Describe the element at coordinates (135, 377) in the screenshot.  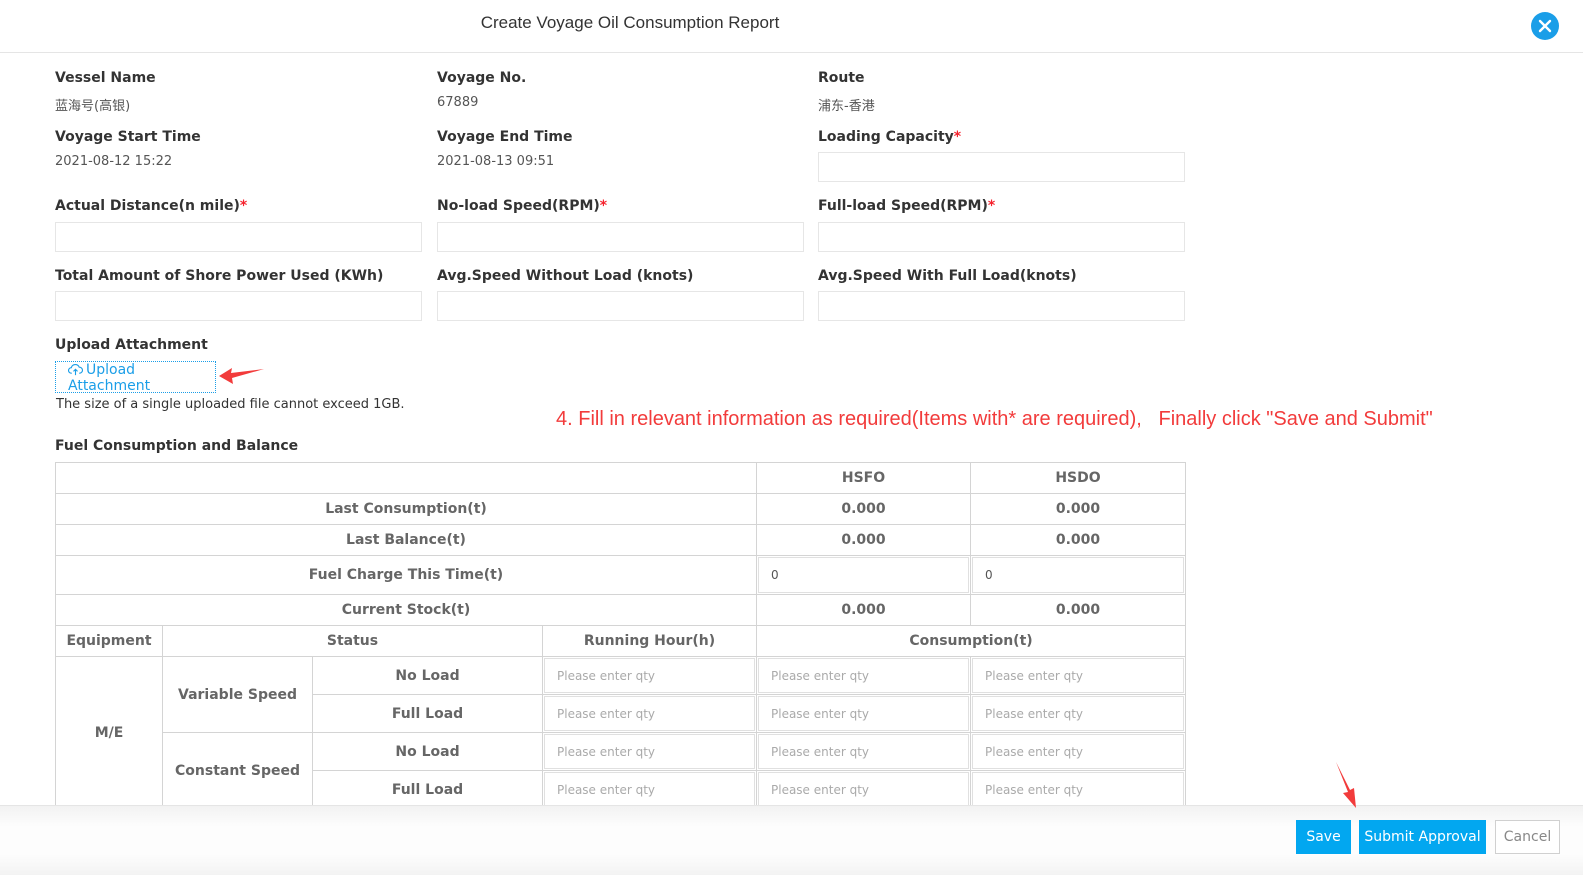
I see `upload-attachment-button: Upload Attachment` at that location.